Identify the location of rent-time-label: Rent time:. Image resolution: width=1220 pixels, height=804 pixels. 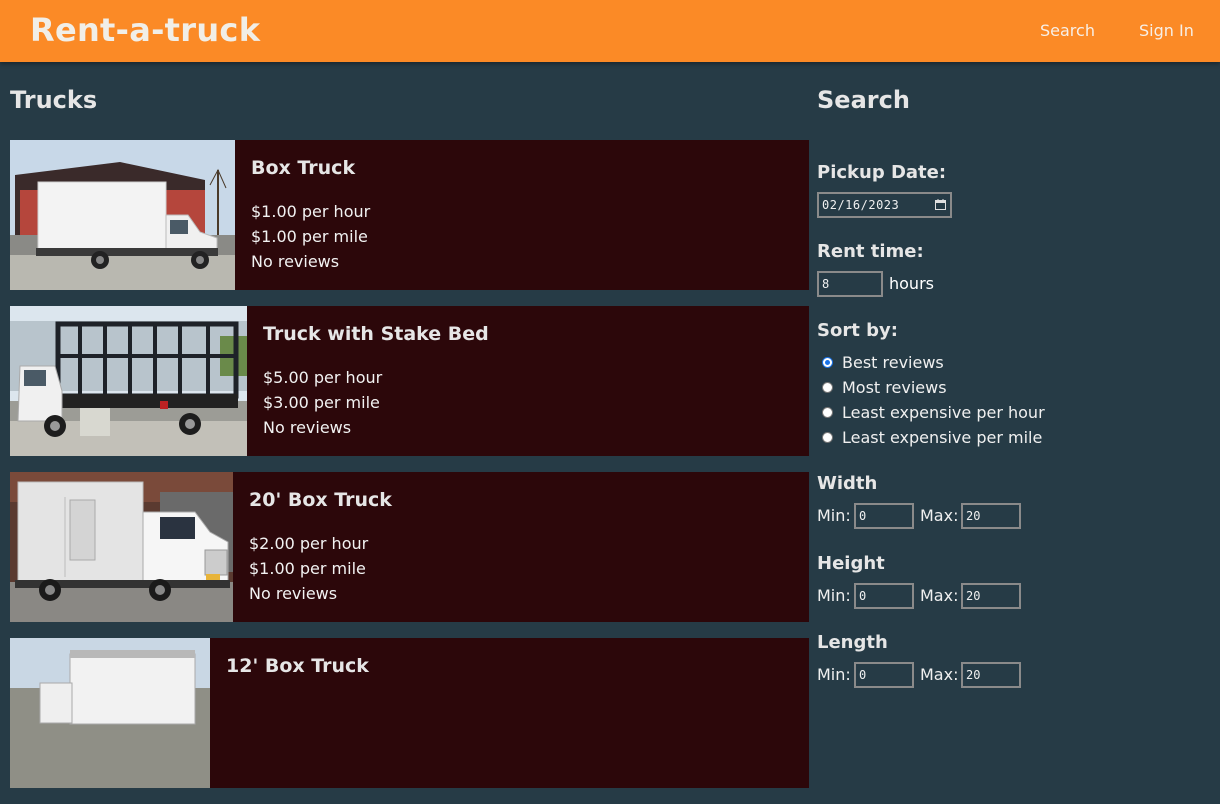
(870, 251).